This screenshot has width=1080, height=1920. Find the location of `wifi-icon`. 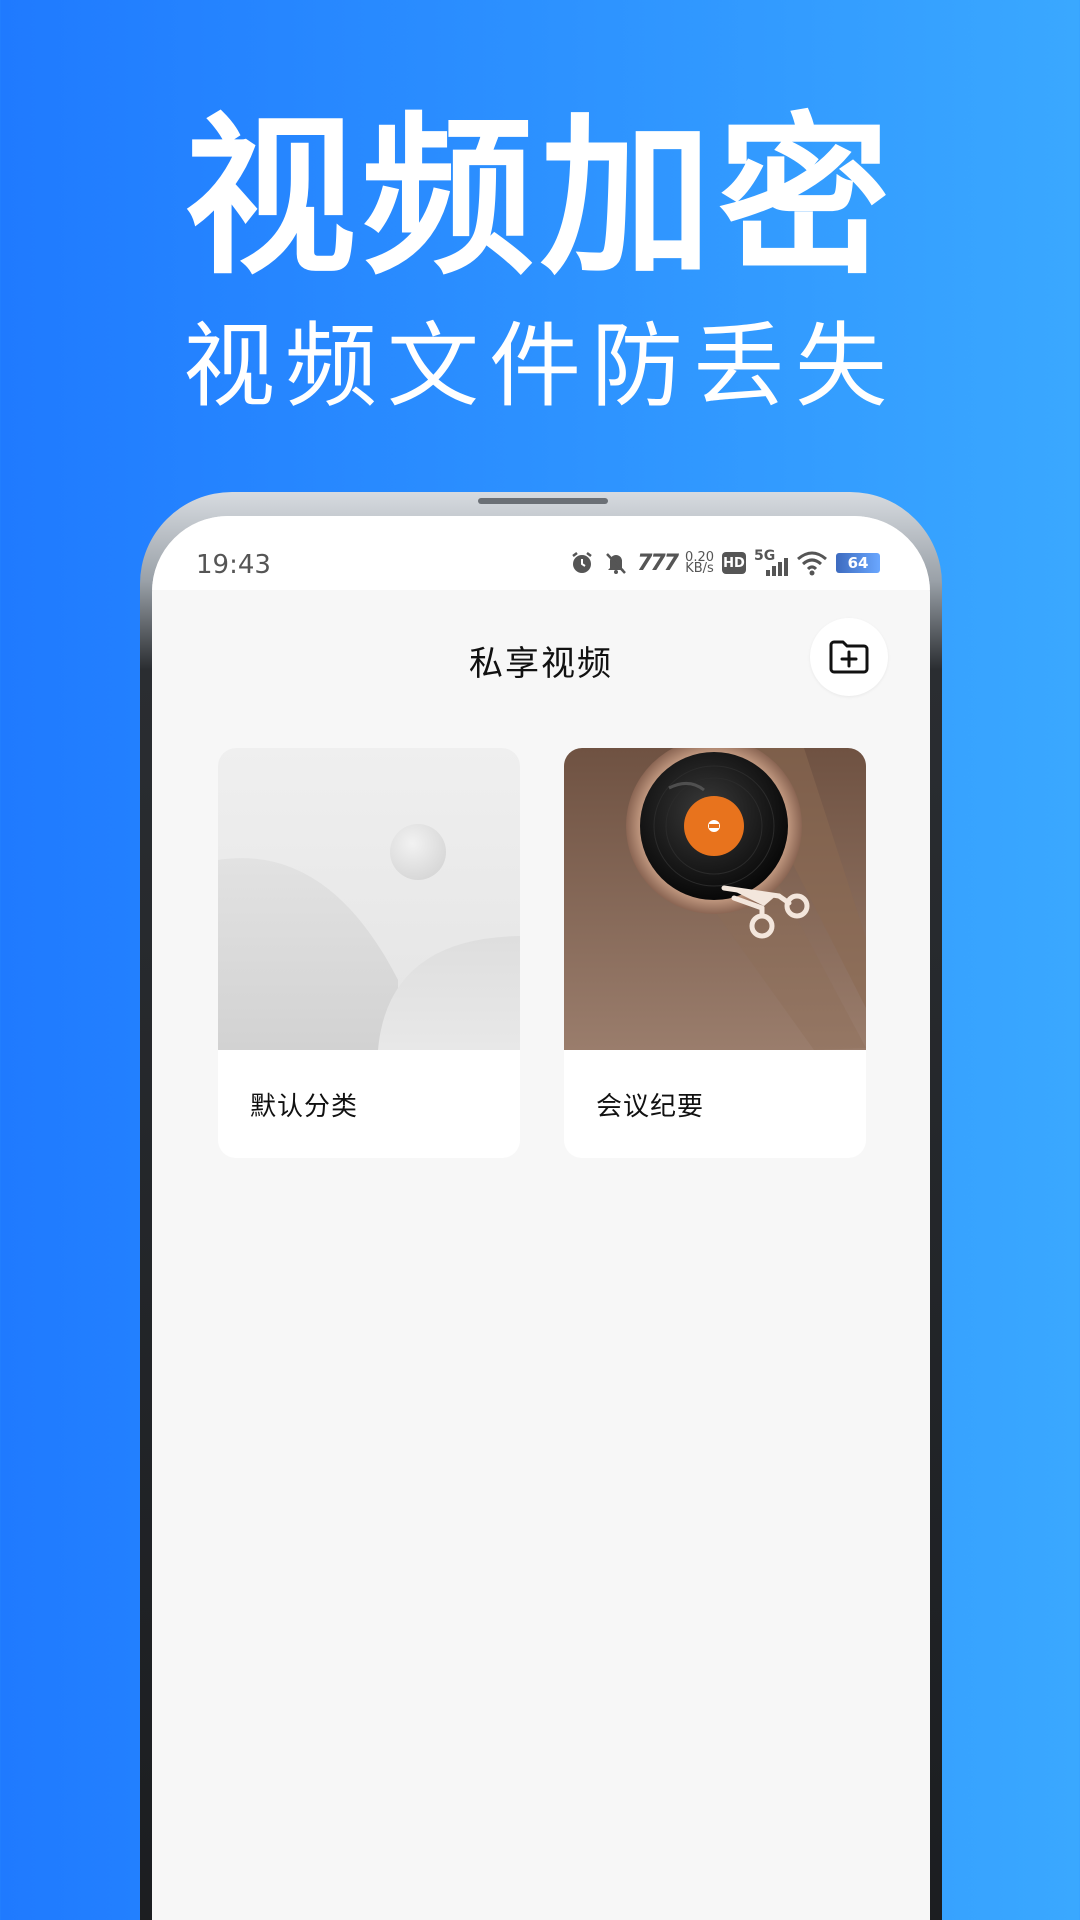

wifi-icon is located at coordinates (812, 563).